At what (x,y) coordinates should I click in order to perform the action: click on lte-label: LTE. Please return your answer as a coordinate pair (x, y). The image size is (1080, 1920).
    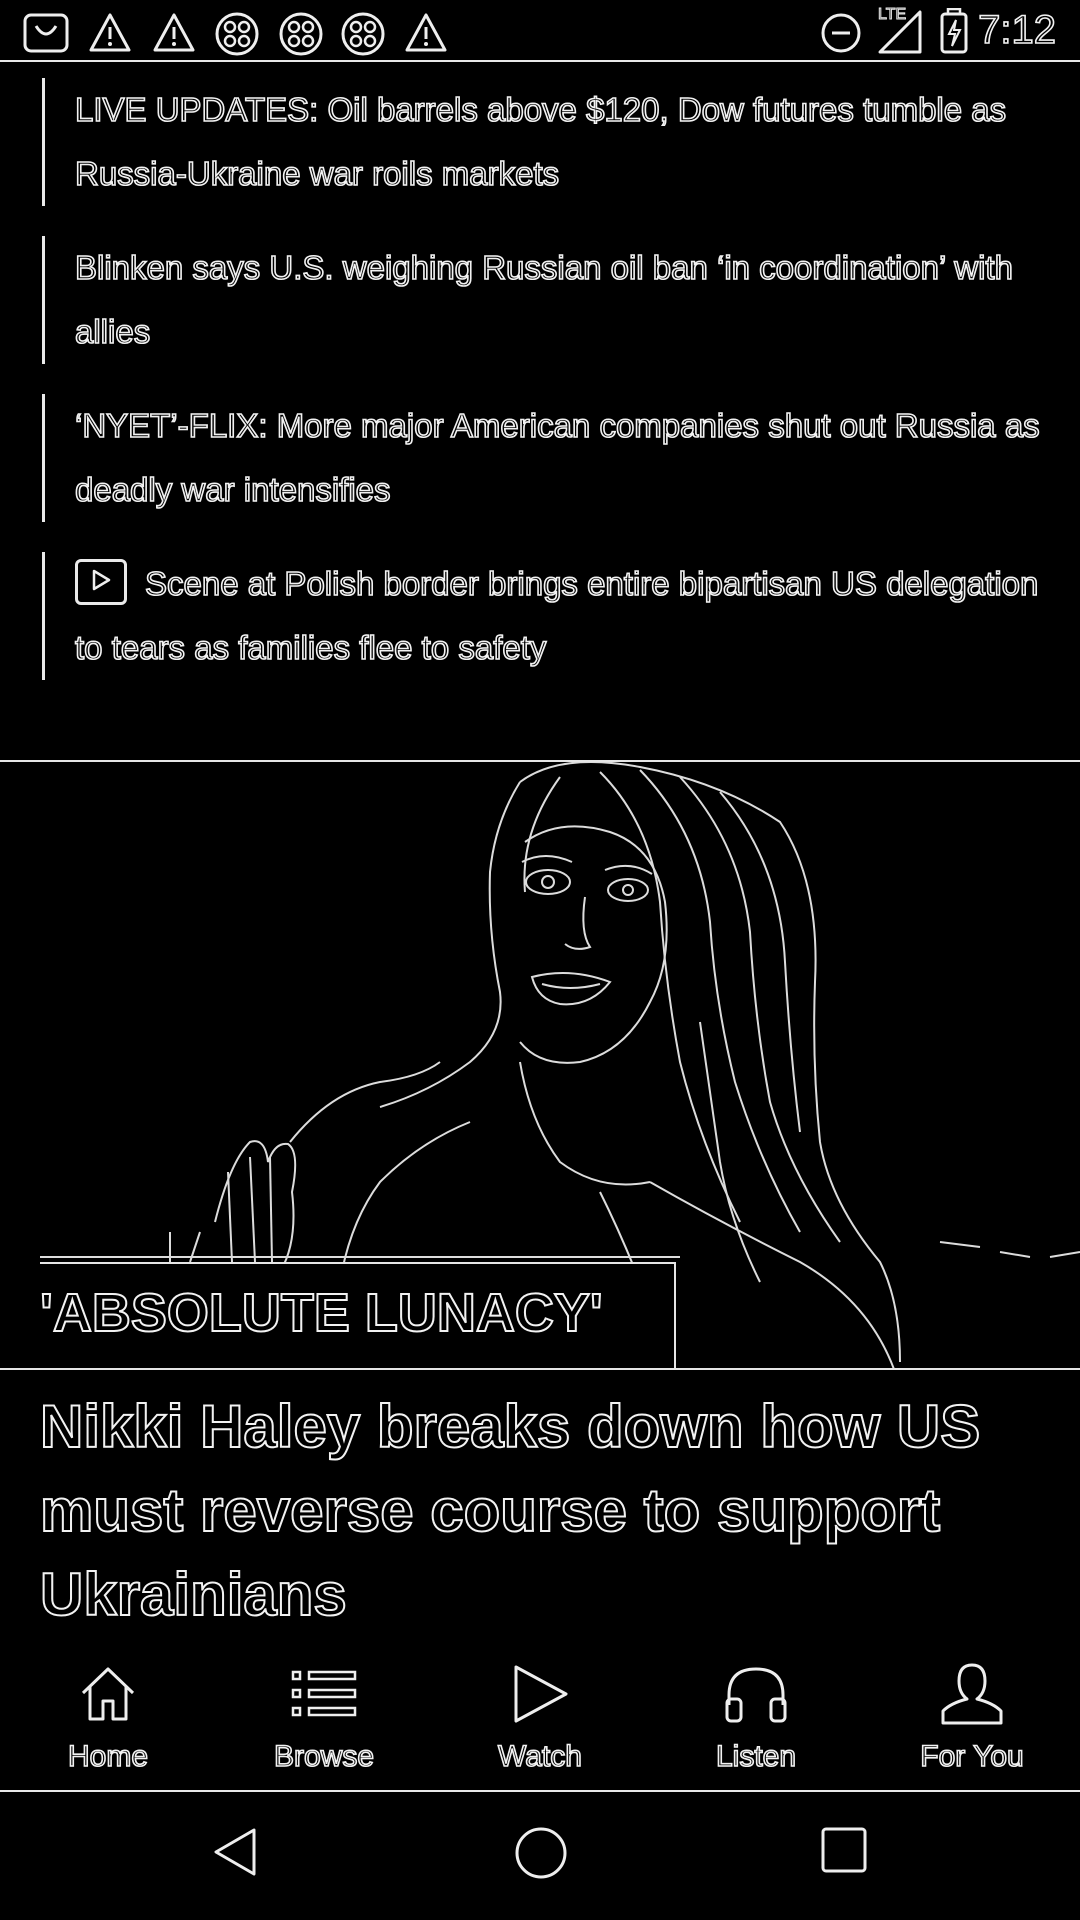
    Looking at the image, I should click on (892, 15).